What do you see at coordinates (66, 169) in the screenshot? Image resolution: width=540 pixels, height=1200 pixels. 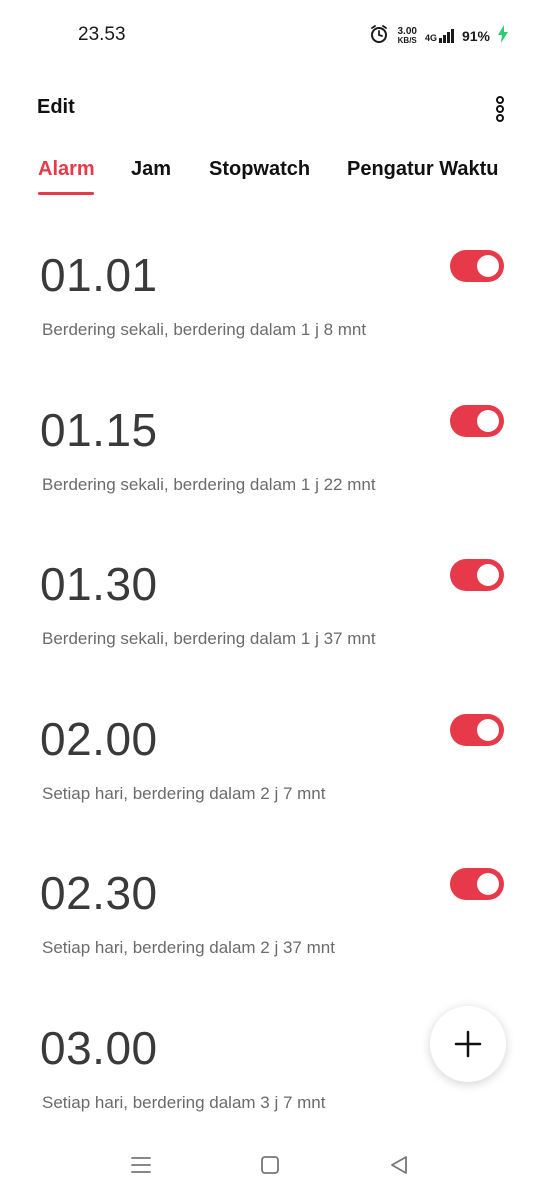 I see `tab-alarm: Alarm` at bounding box center [66, 169].